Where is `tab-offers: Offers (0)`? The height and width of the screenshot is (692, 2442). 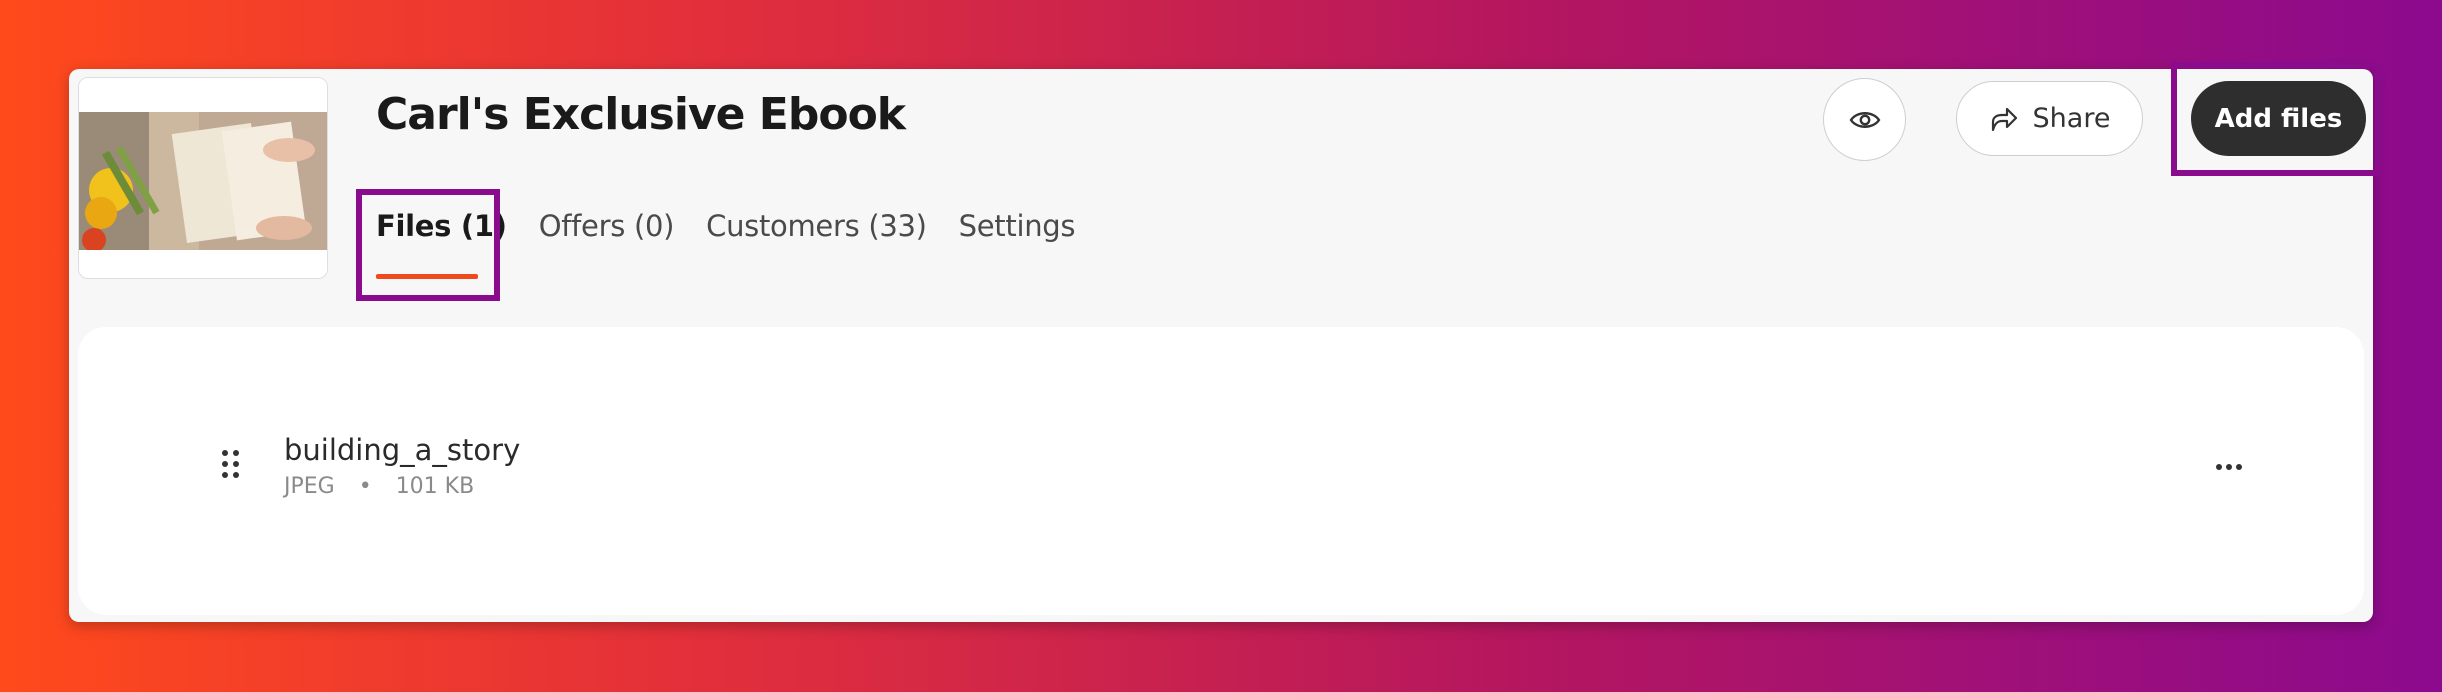
tab-offers: Offers (0) is located at coordinates (607, 226).